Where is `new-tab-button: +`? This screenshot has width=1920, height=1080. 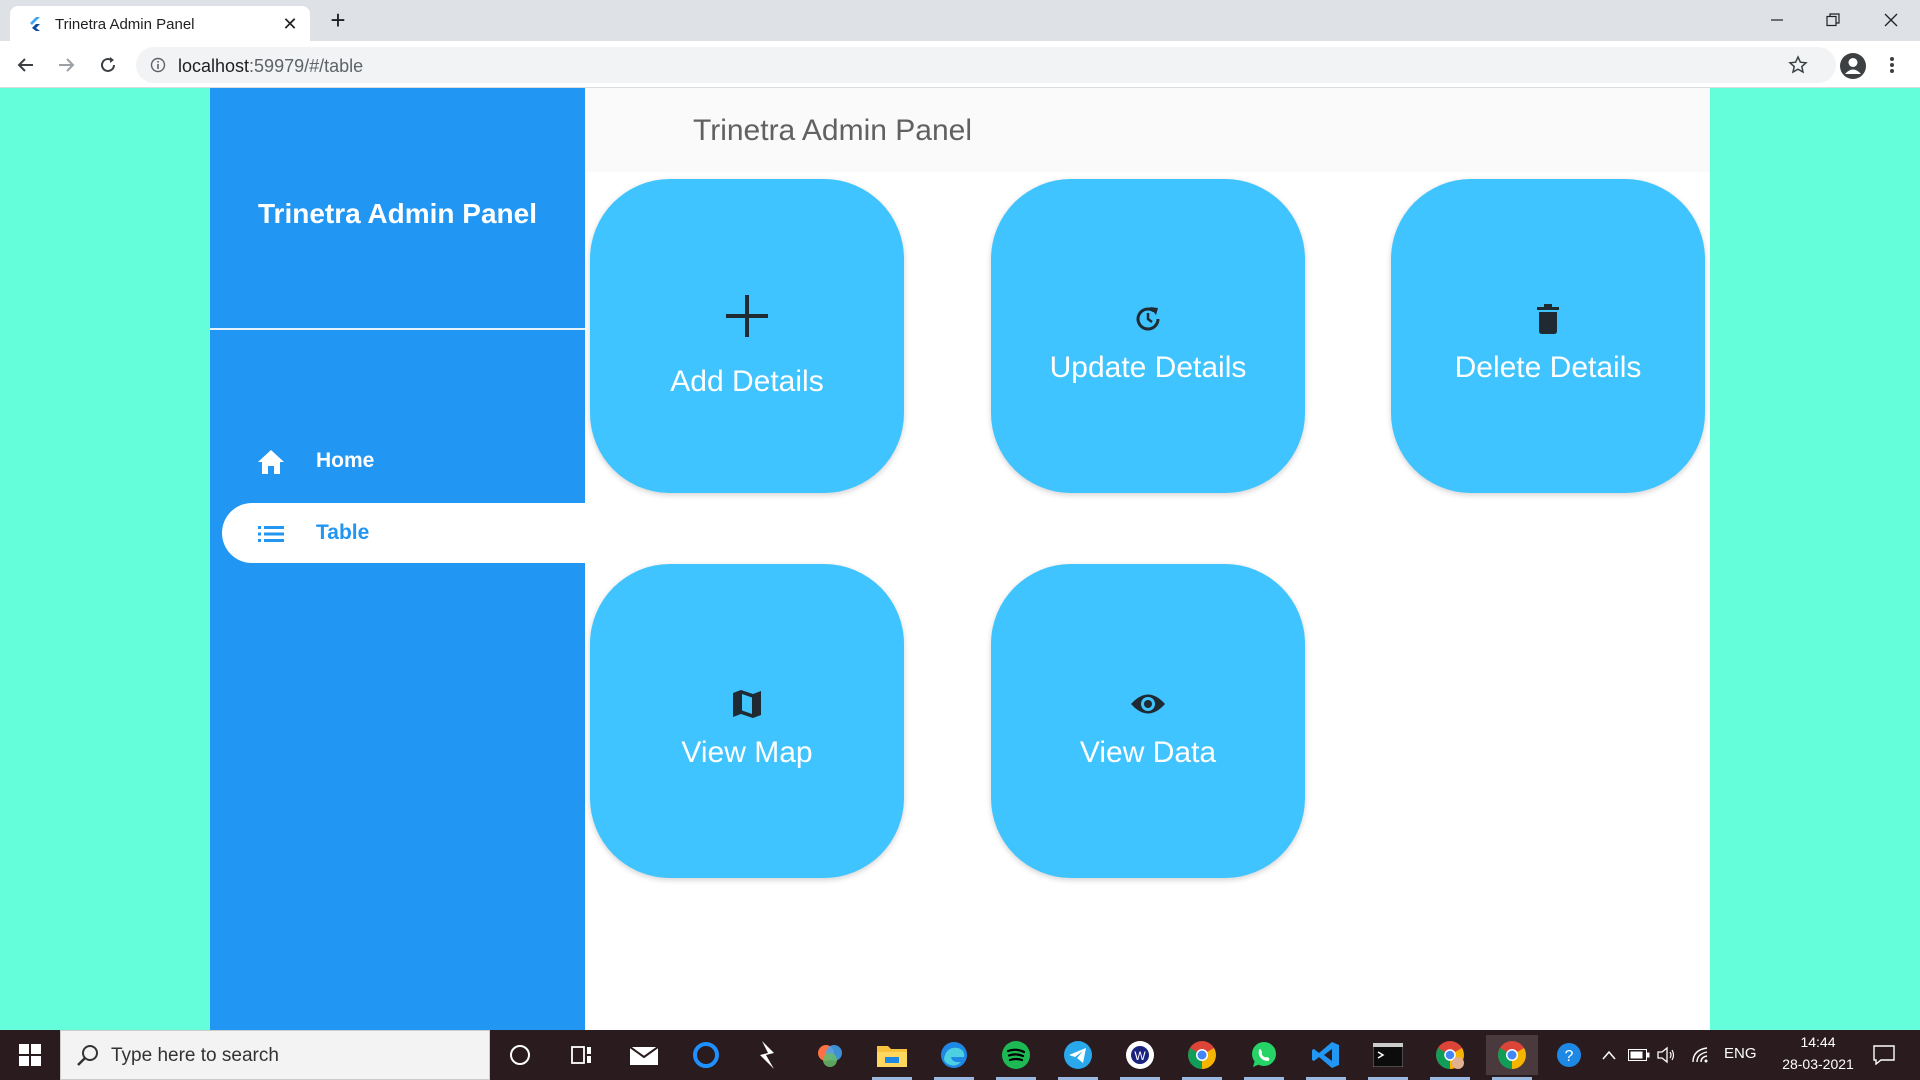 new-tab-button: + is located at coordinates (338, 20).